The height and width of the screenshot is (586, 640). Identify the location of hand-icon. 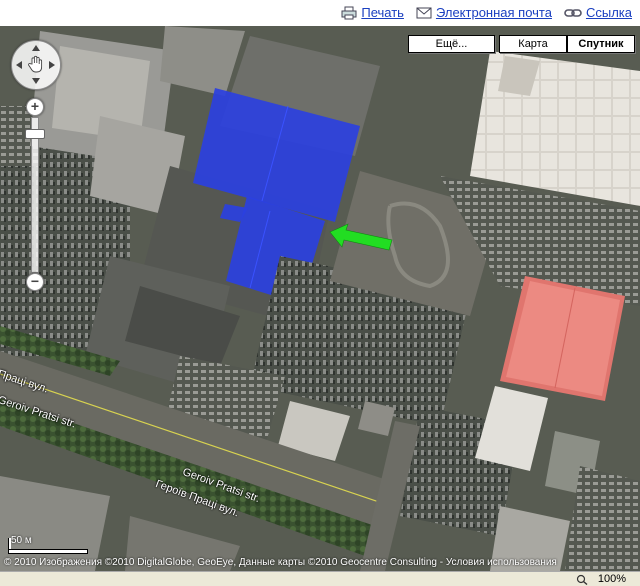
(35, 64).